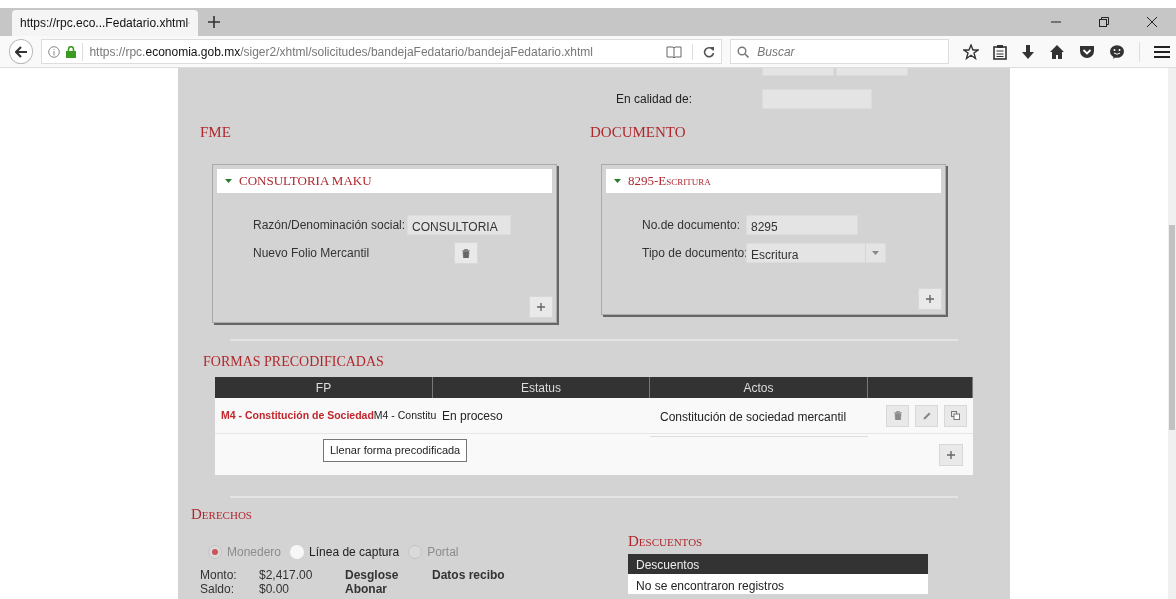  Describe the element at coordinates (329, 225) in the screenshot. I see `field-label: Razón/Denominación social:` at that location.